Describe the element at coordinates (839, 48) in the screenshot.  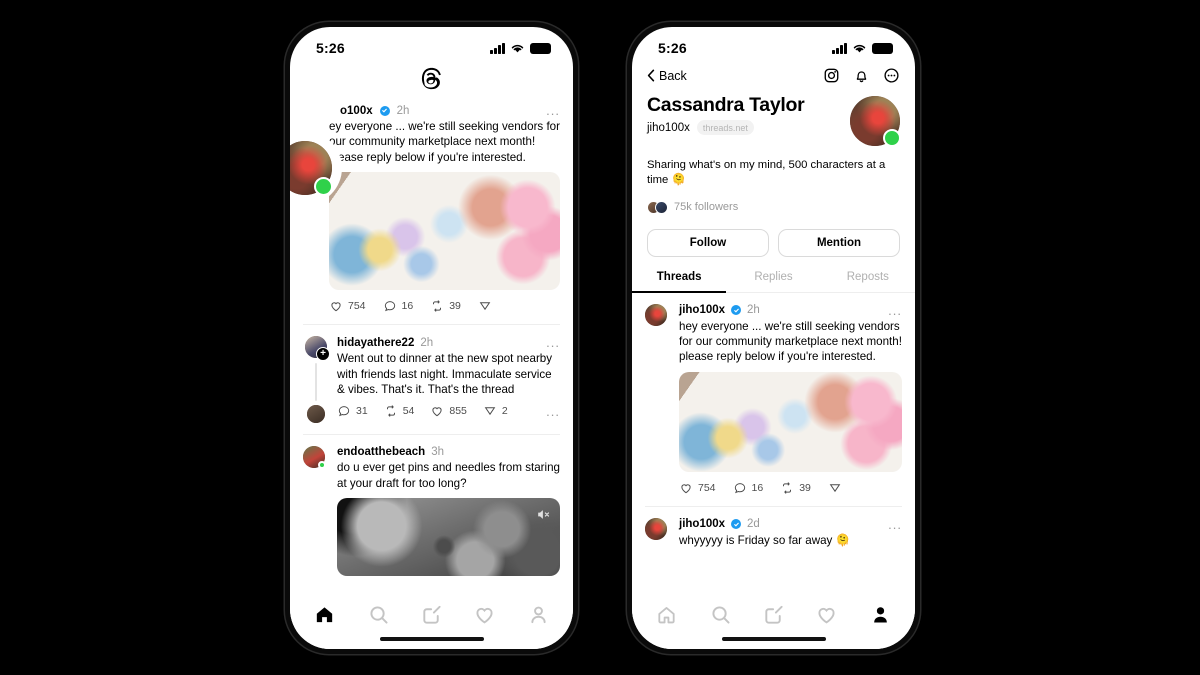
I see `signal-bars-icon` at that location.